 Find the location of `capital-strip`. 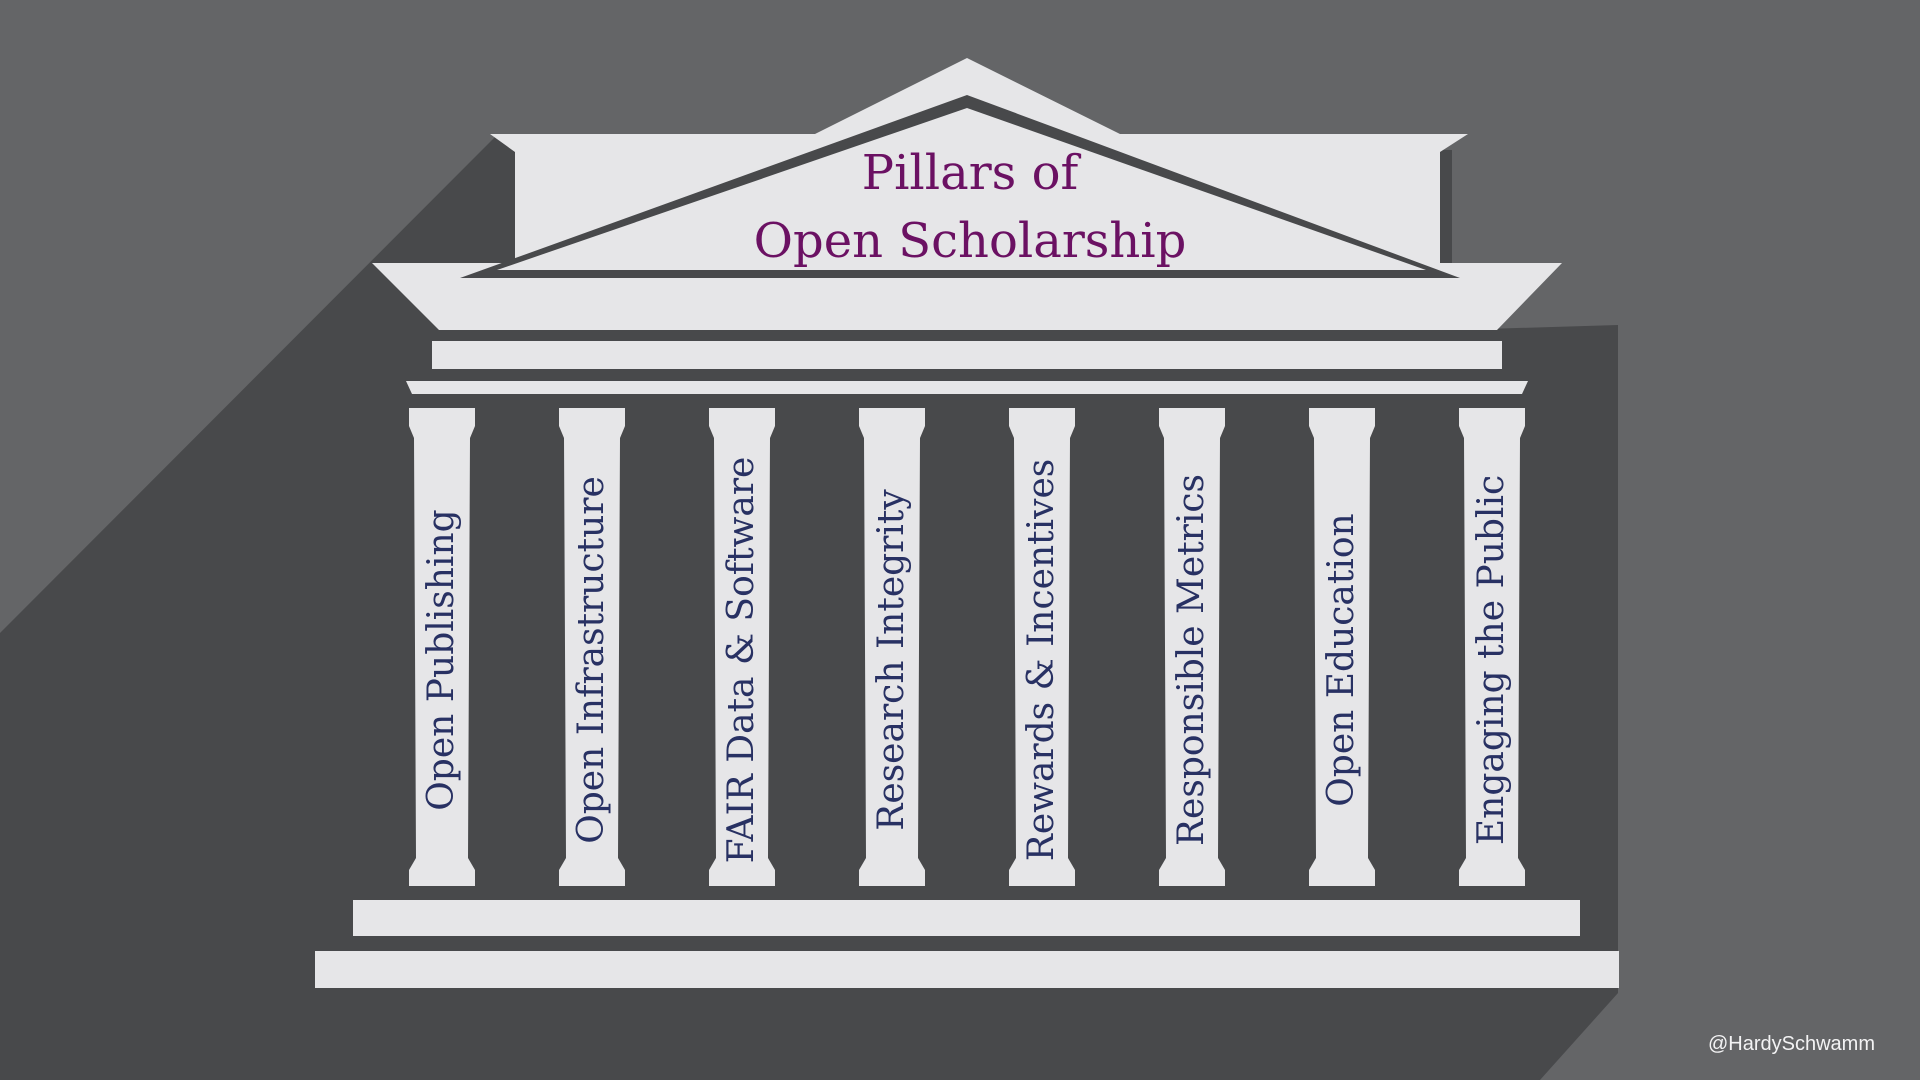

capital-strip is located at coordinates (967, 387).